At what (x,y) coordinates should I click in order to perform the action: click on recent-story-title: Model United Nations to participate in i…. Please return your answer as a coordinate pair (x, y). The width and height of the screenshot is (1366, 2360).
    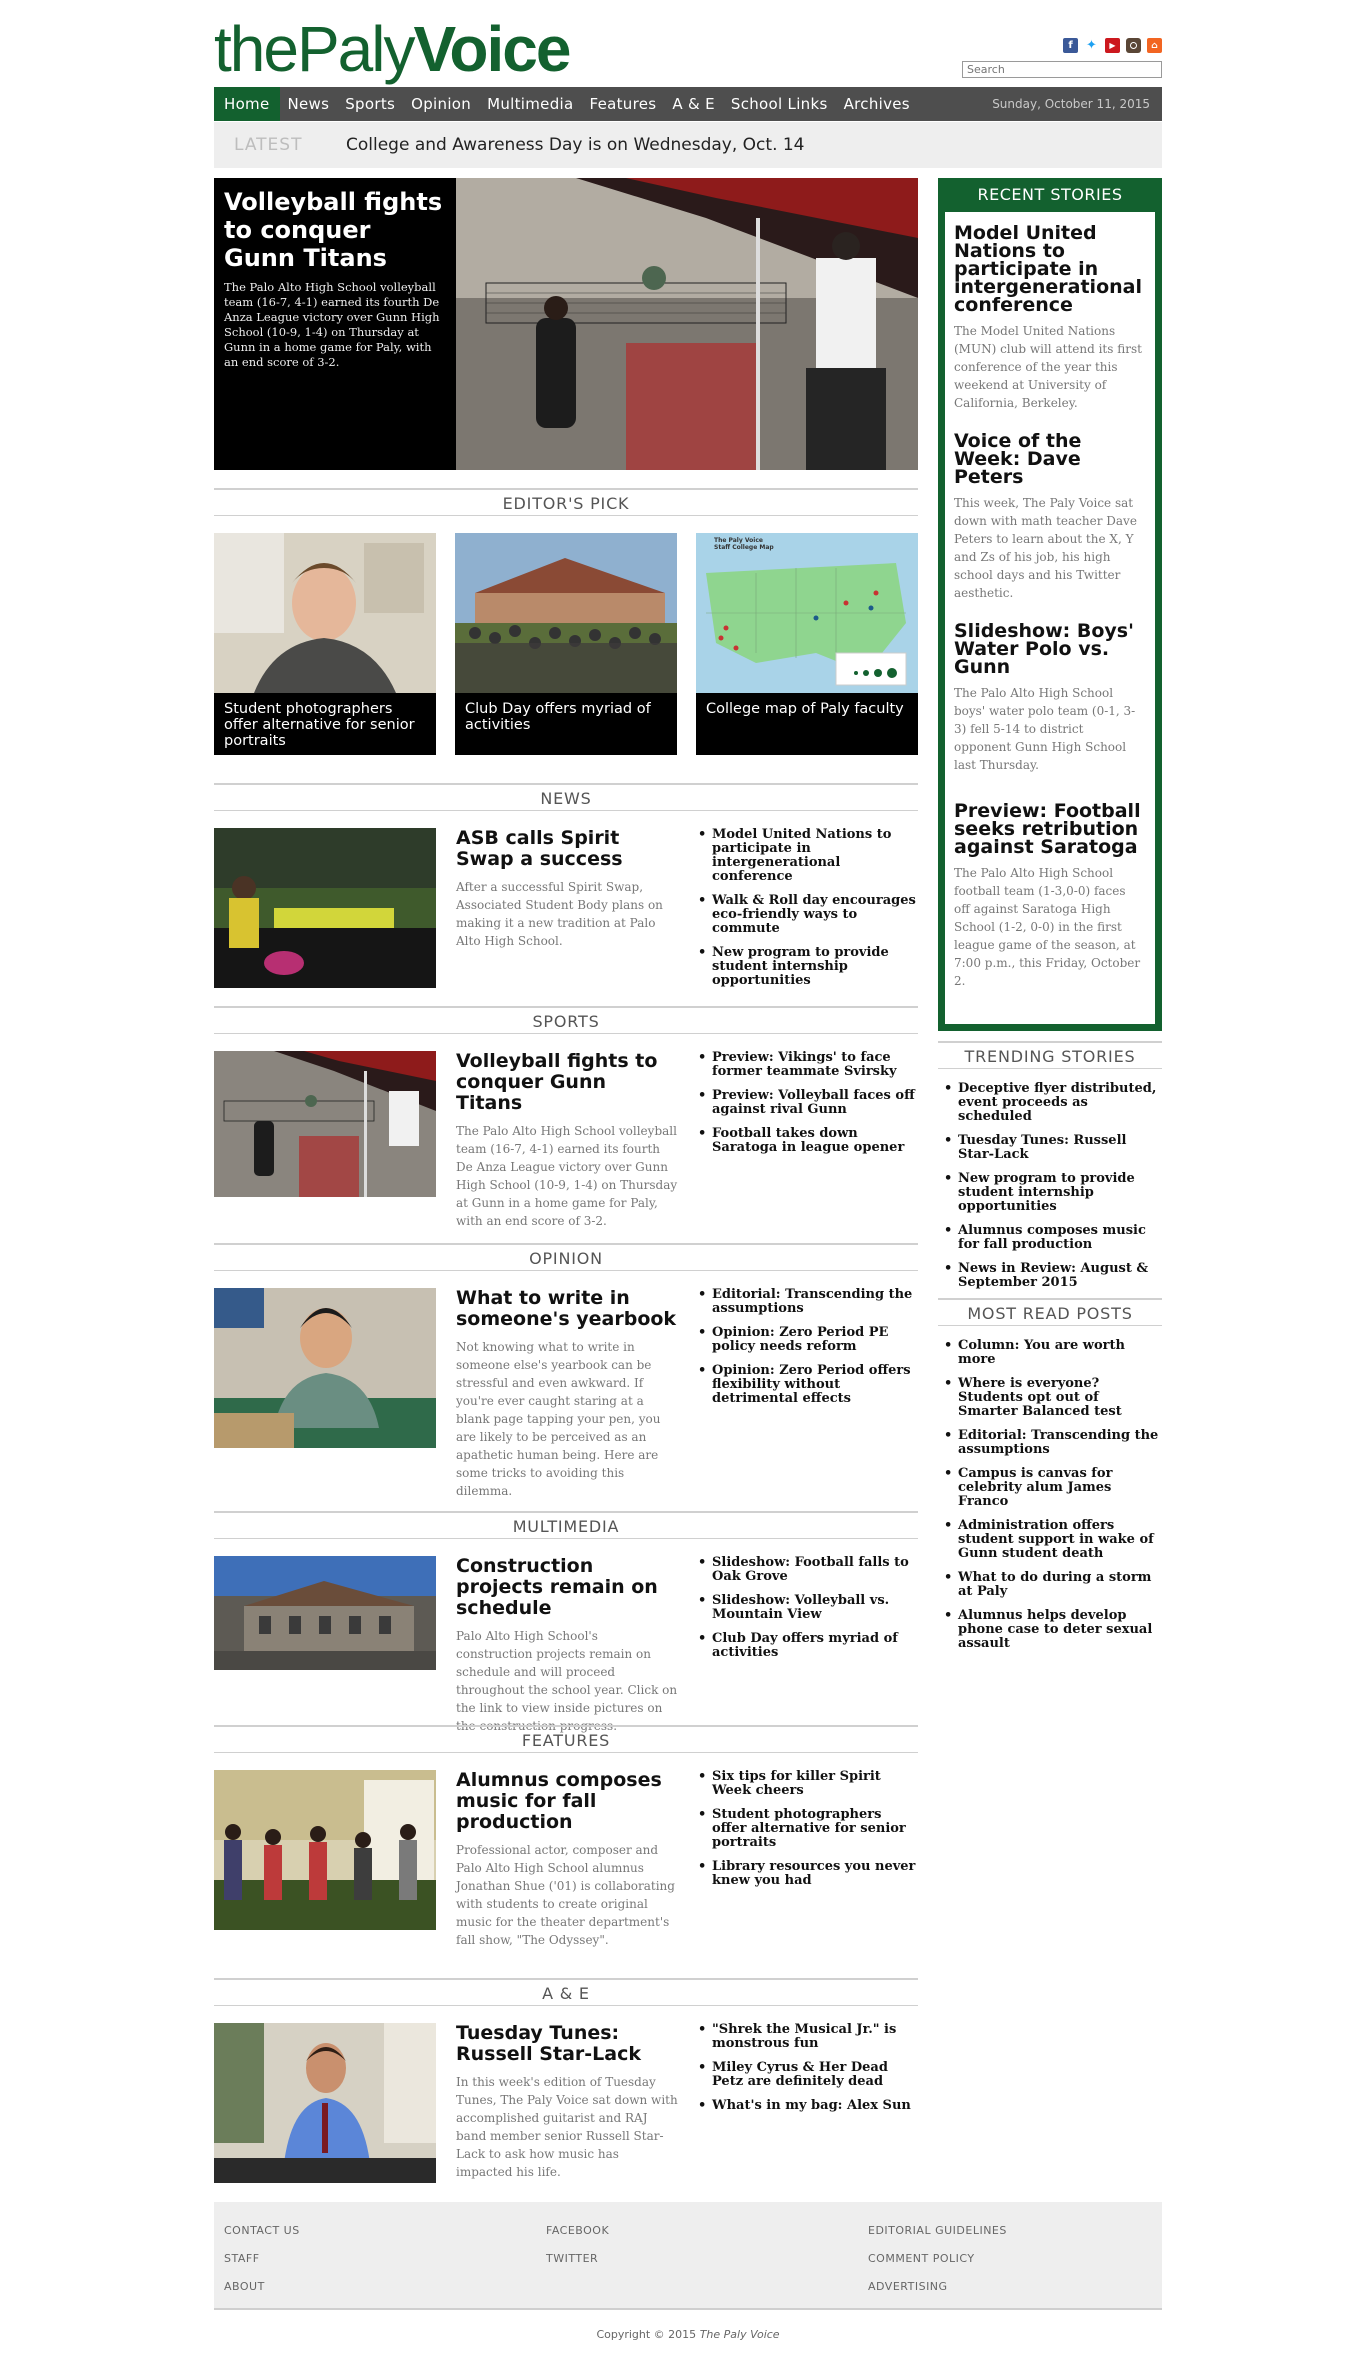
    Looking at the image, I should click on (1049, 269).